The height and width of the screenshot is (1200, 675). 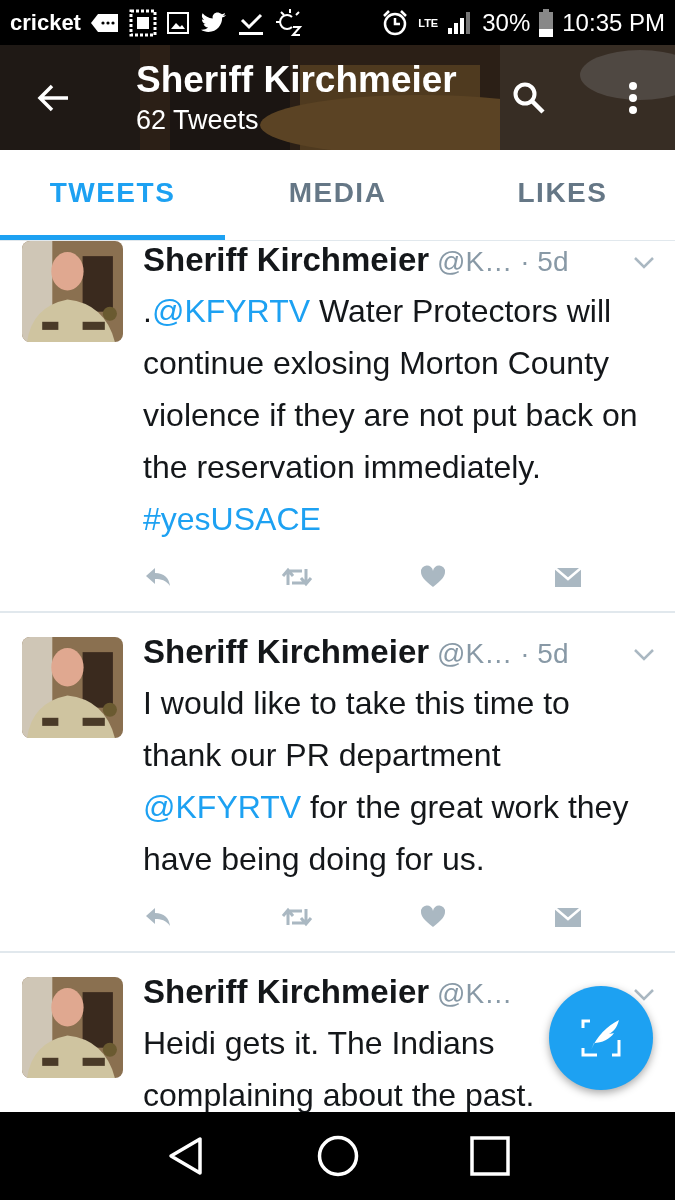 I want to click on menu-icon, so click(x=633, y=97).